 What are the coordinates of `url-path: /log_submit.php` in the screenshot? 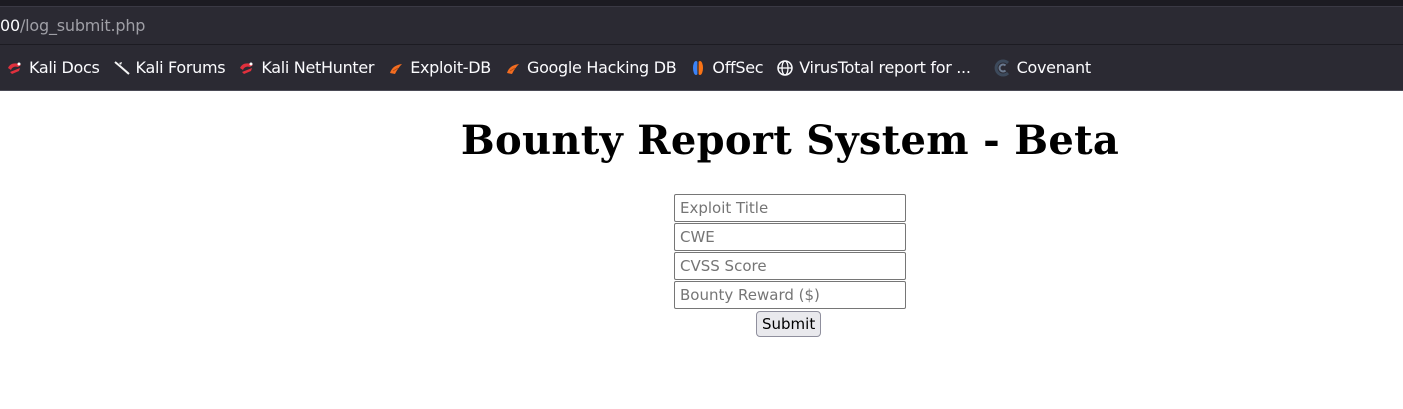 It's located at (82, 25).